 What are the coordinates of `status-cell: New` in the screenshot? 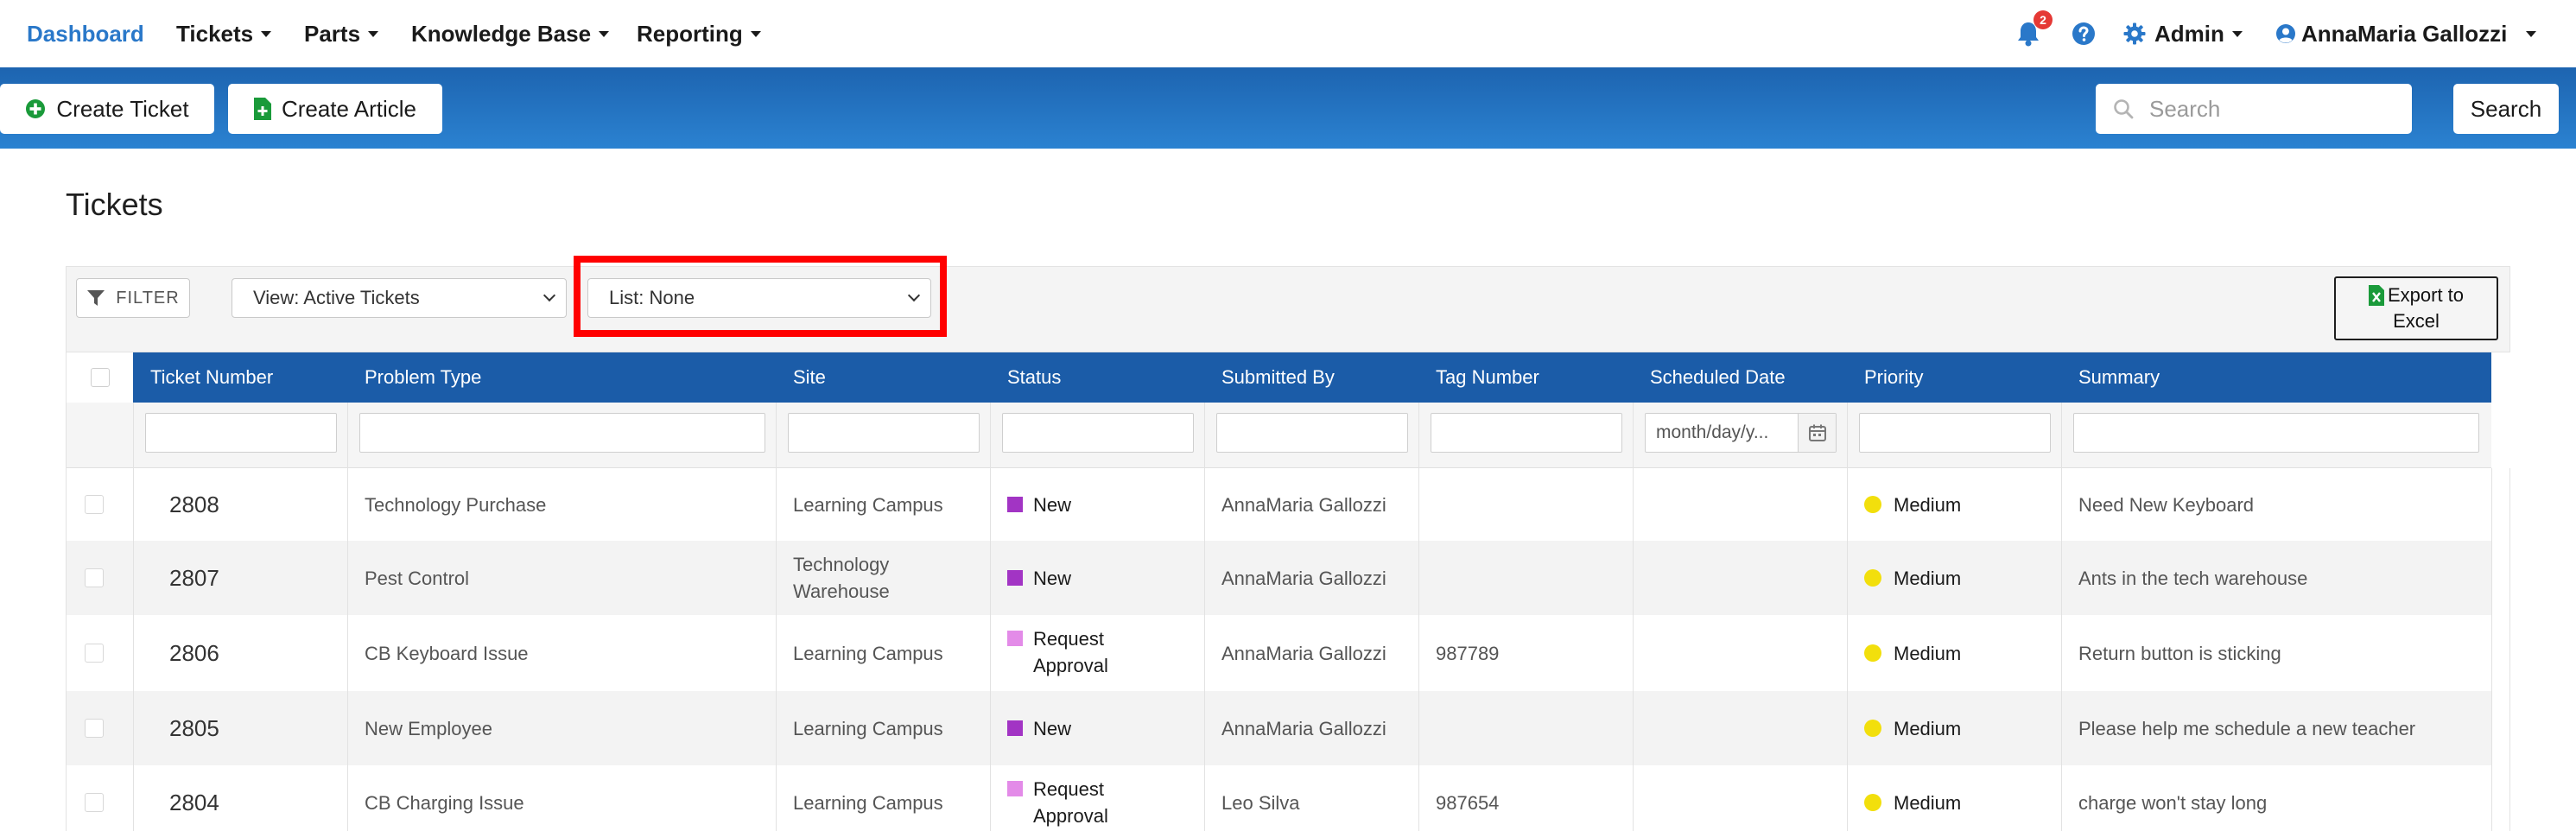 It's located at (1039, 504).